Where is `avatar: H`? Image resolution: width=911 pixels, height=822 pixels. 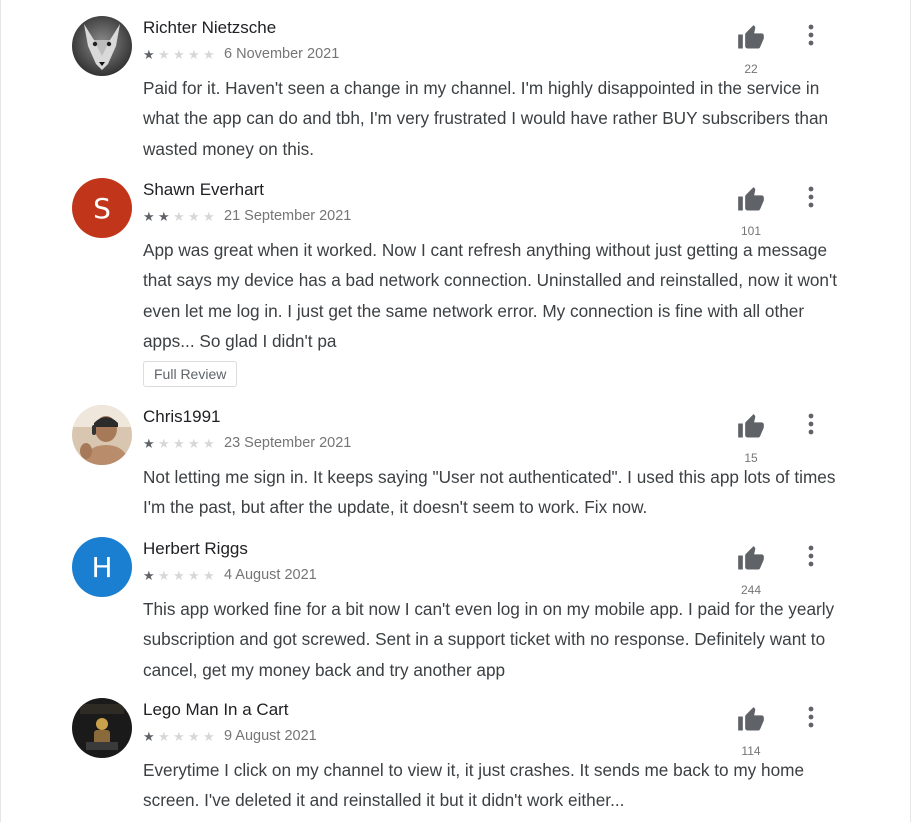 avatar: H is located at coordinates (102, 567).